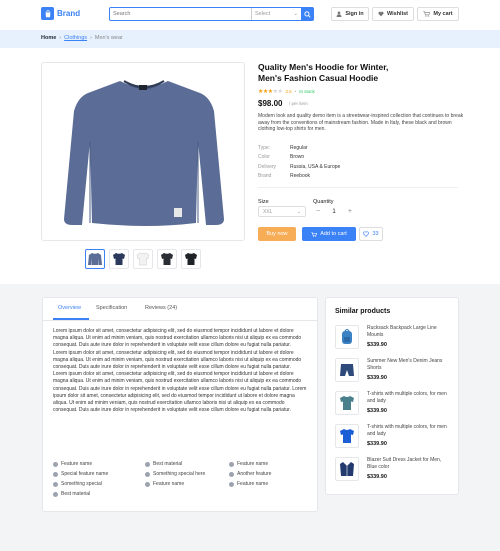 Image resolution: width=500 pixels, height=551 pixels. What do you see at coordinates (333, 234) in the screenshot?
I see `add-to-cart-label: Add to cart` at bounding box center [333, 234].